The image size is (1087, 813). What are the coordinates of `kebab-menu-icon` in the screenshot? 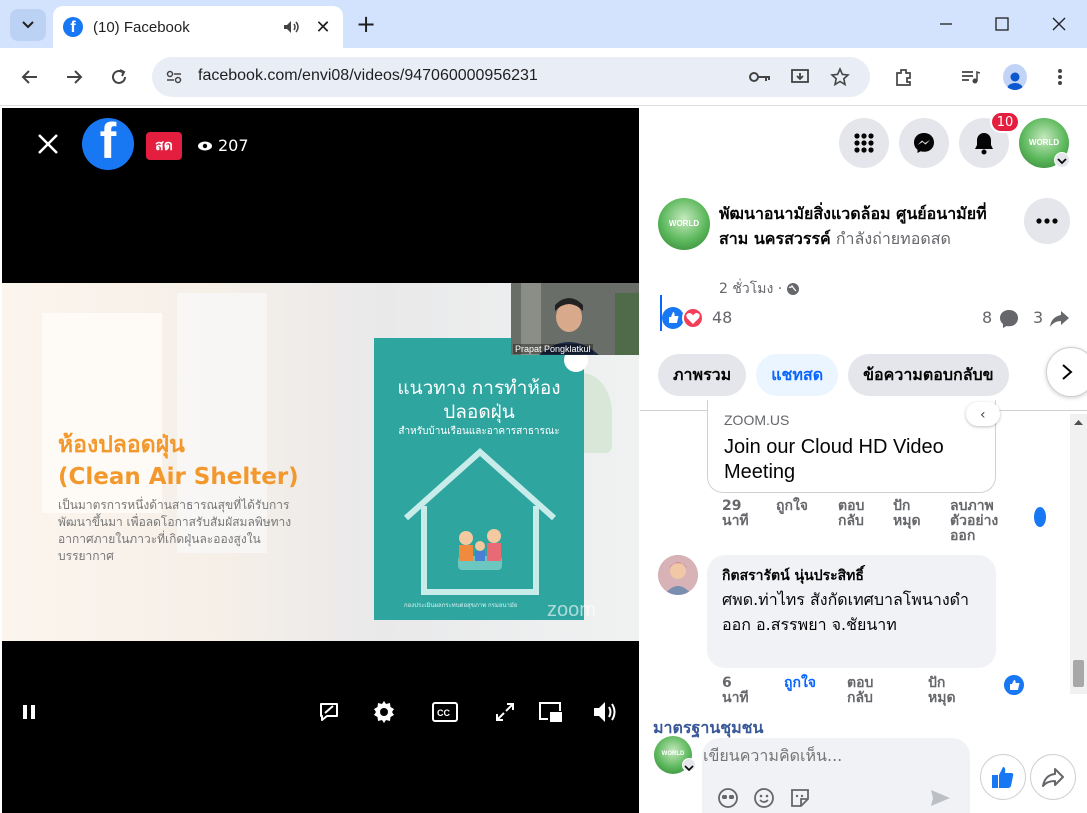 It's located at (1060, 77).